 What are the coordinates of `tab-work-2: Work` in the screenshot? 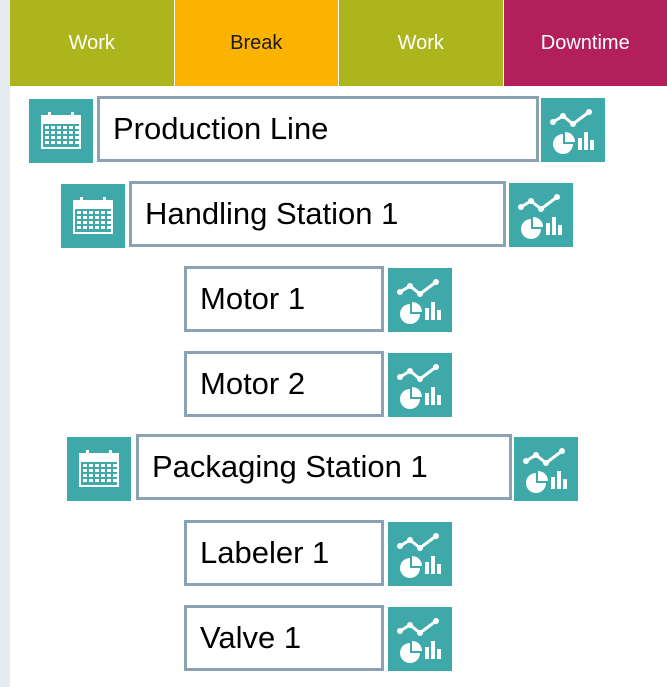 It's located at (421, 43).